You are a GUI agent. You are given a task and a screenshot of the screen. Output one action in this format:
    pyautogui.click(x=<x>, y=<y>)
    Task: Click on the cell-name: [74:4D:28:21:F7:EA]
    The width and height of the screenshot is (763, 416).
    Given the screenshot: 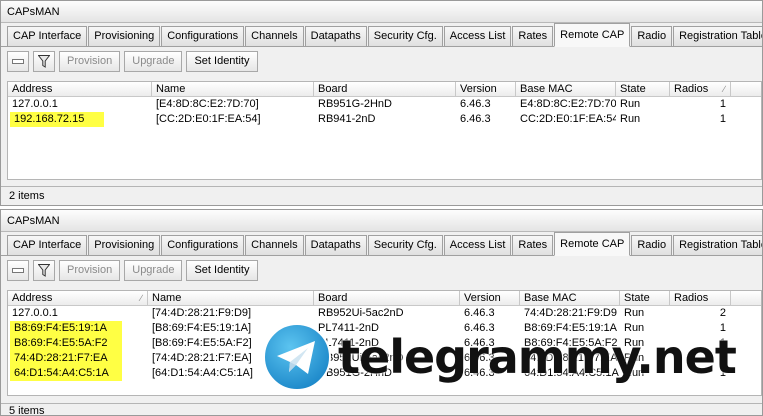 What is the action you would take?
    pyautogui.click(x=202, y=358)
    